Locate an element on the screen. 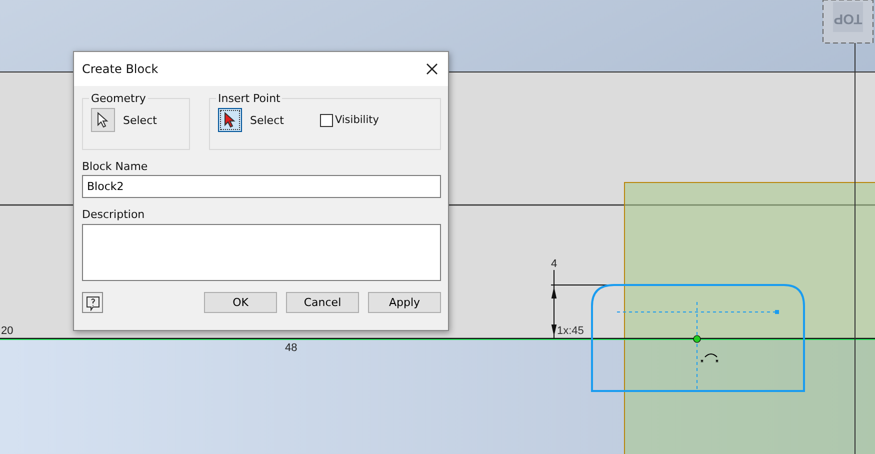 This screenshot has height=454, width=875. close-icon is located at coordinates (432, 69).